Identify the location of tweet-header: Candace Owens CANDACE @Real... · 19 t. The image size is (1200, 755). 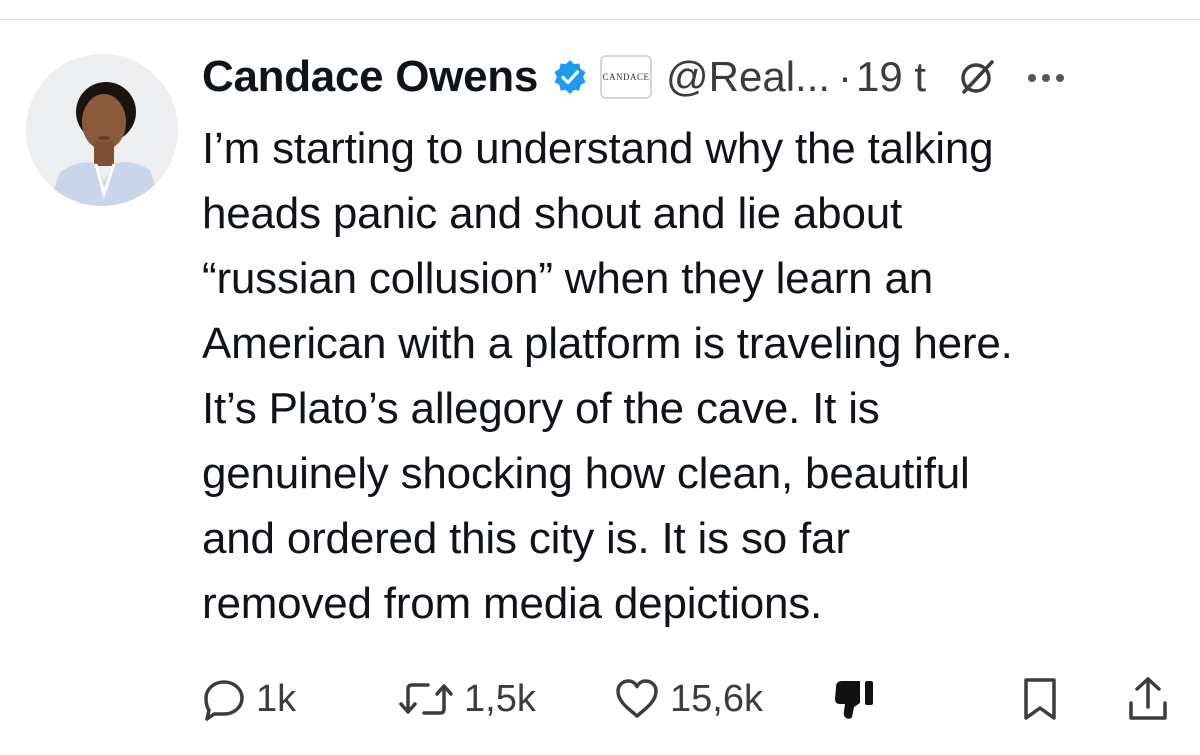
(634, 77).